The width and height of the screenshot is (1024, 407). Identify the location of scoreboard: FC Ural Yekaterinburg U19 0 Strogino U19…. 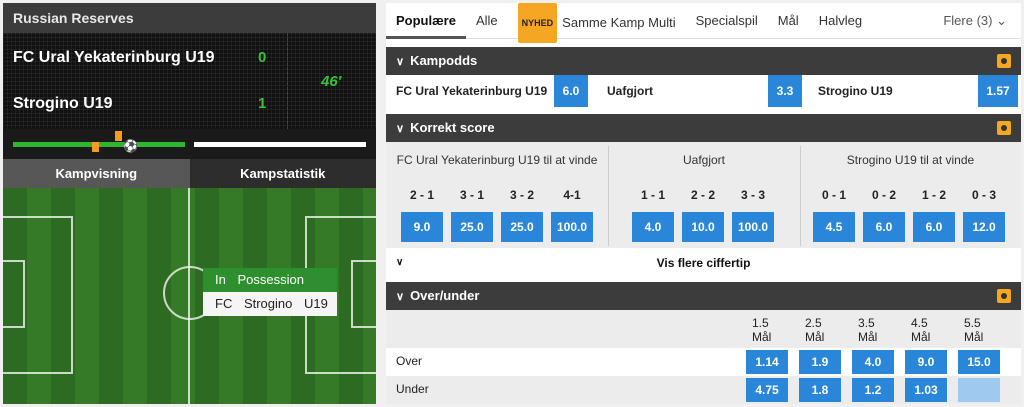
(189, 81).